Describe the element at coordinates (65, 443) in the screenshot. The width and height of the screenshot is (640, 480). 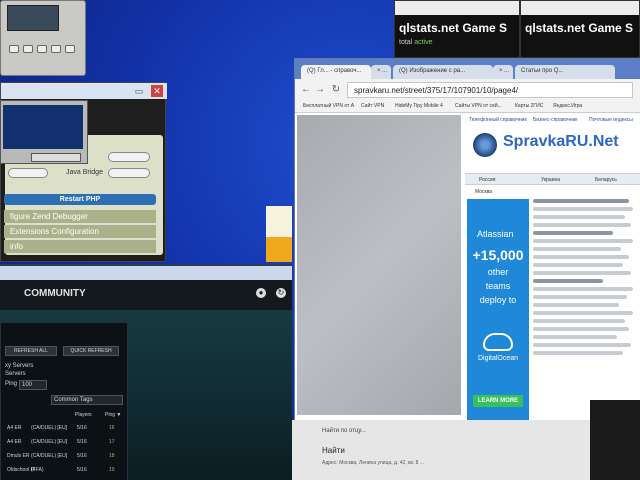
I see `server-row: A4 ER (CA/DUEL) [EU] 5/16 17` at that location.